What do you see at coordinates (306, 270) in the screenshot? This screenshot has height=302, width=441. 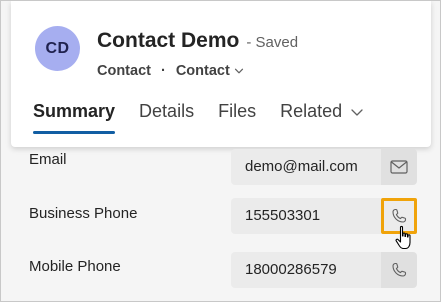 I see `mobile-phone-field: 18000286579` at bounding box center [306, 270].